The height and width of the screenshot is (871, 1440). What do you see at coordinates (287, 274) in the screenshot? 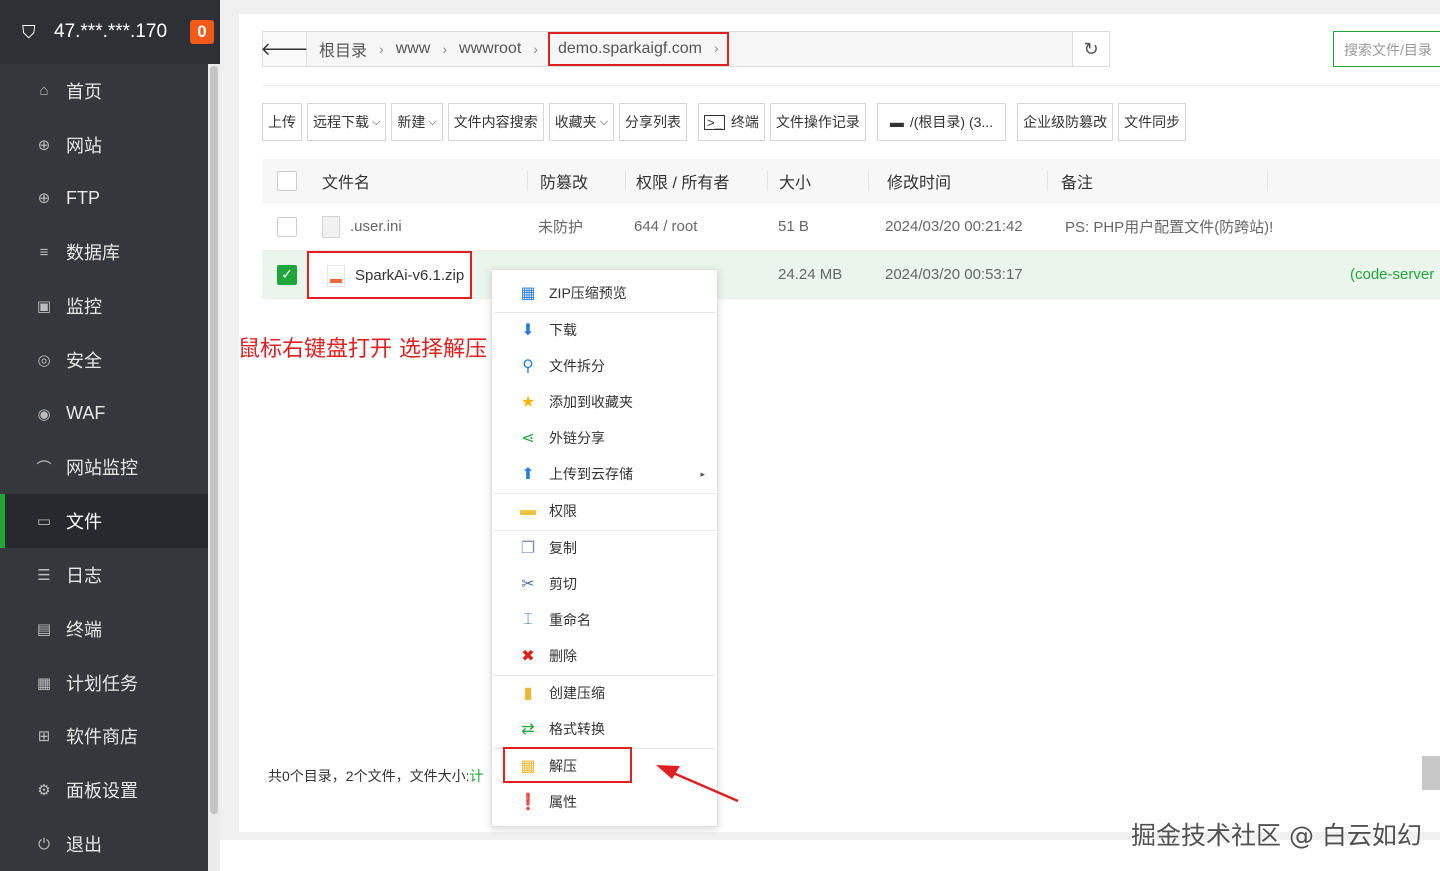
I see `row-checkbox: ✓` at bounding box center [287, 274].